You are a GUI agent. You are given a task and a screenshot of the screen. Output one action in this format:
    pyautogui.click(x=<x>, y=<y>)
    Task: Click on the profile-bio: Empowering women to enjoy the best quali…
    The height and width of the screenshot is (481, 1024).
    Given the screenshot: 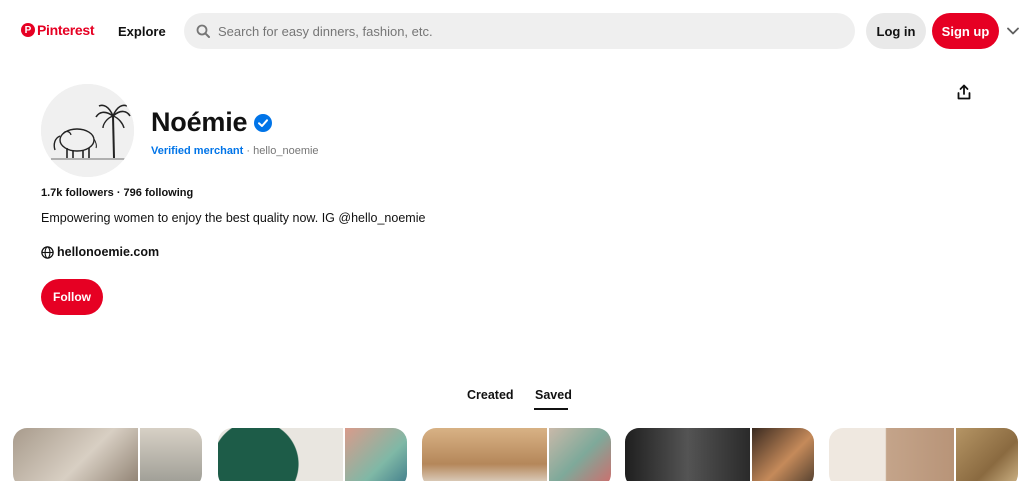 What is the action you would take?
    pyautogui.click(x=233, y=218)
    